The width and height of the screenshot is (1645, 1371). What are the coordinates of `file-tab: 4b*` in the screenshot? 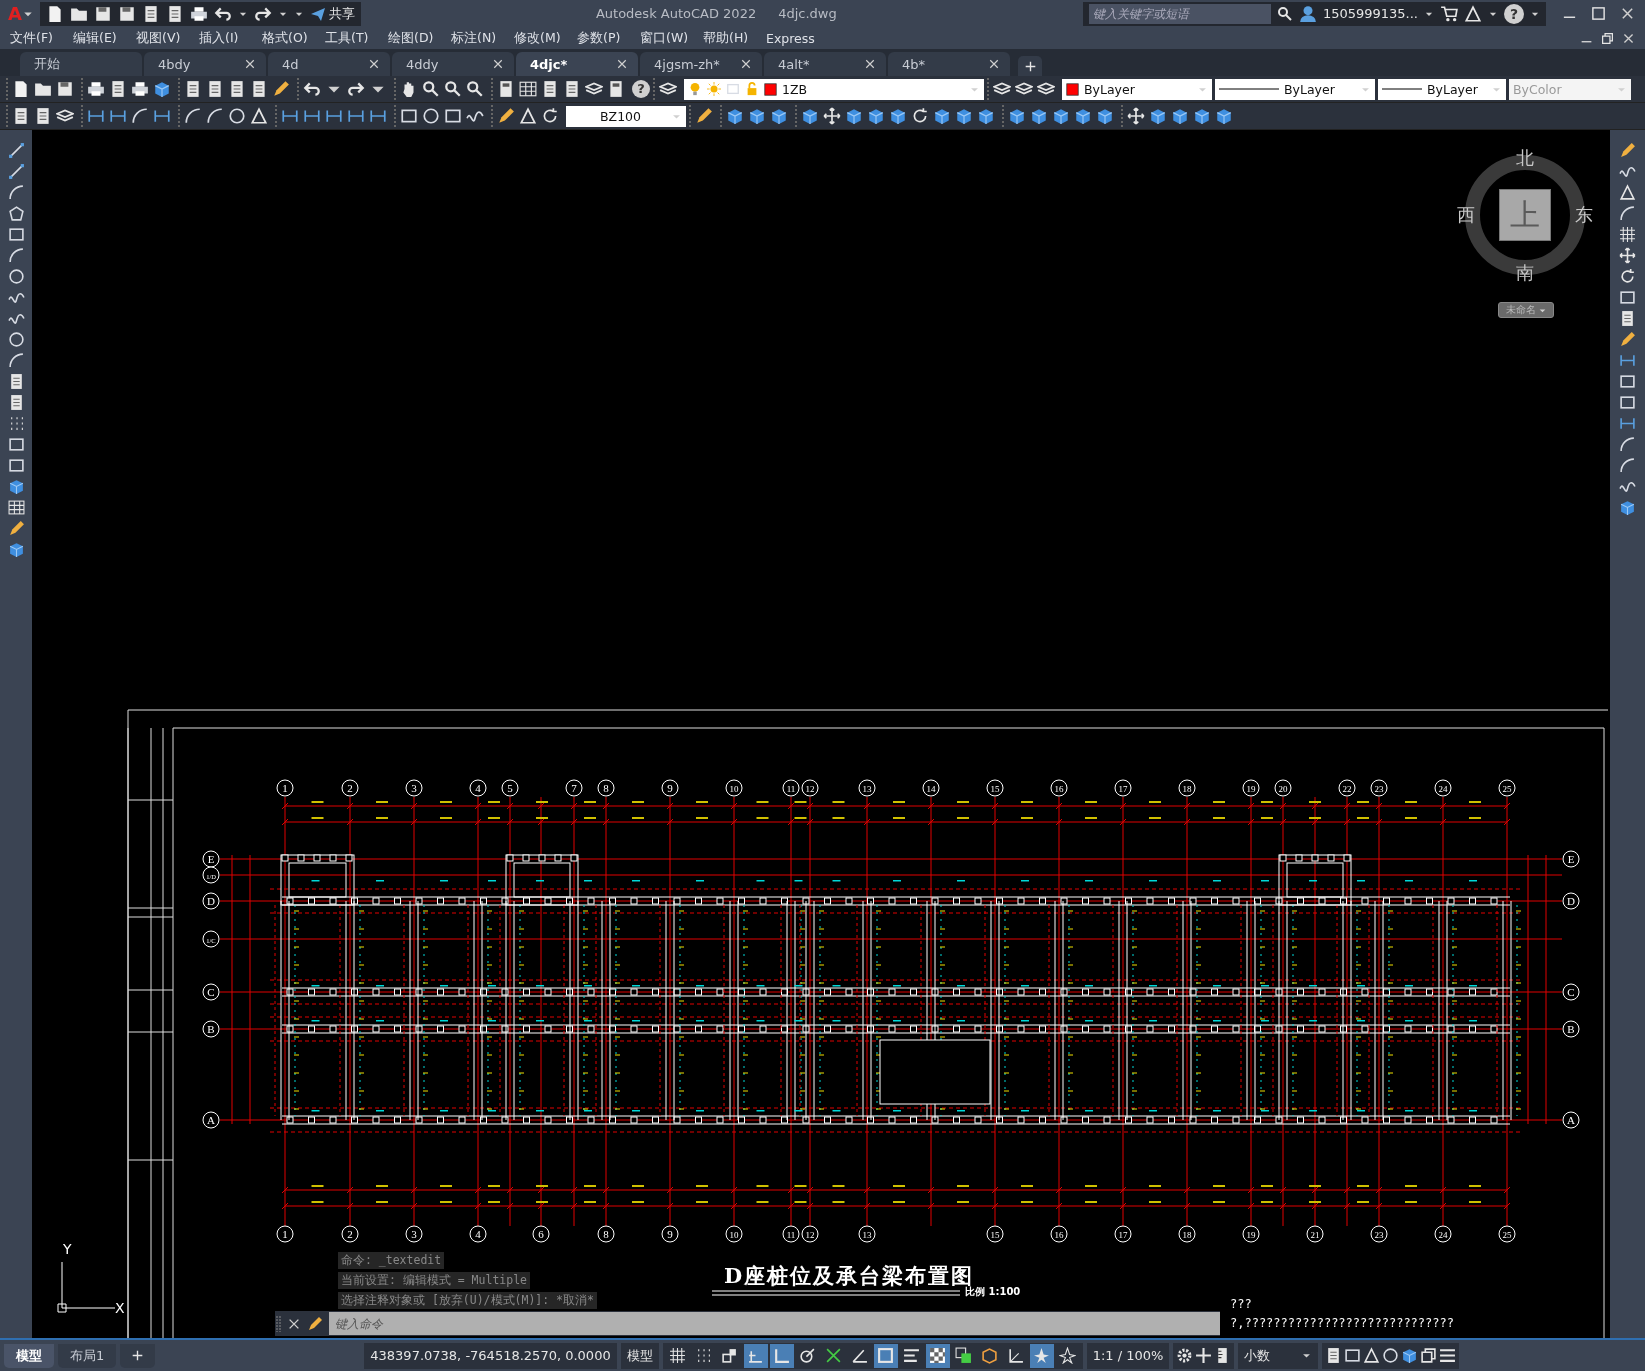 It's located at (949, 64).